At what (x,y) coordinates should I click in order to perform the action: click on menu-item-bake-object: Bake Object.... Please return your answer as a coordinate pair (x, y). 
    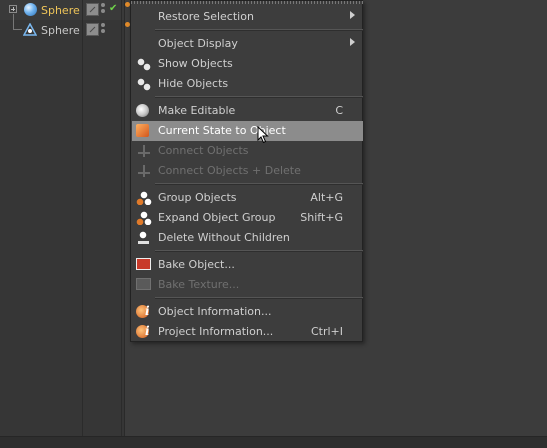
    Looking at the image, I should click on (247, 265).